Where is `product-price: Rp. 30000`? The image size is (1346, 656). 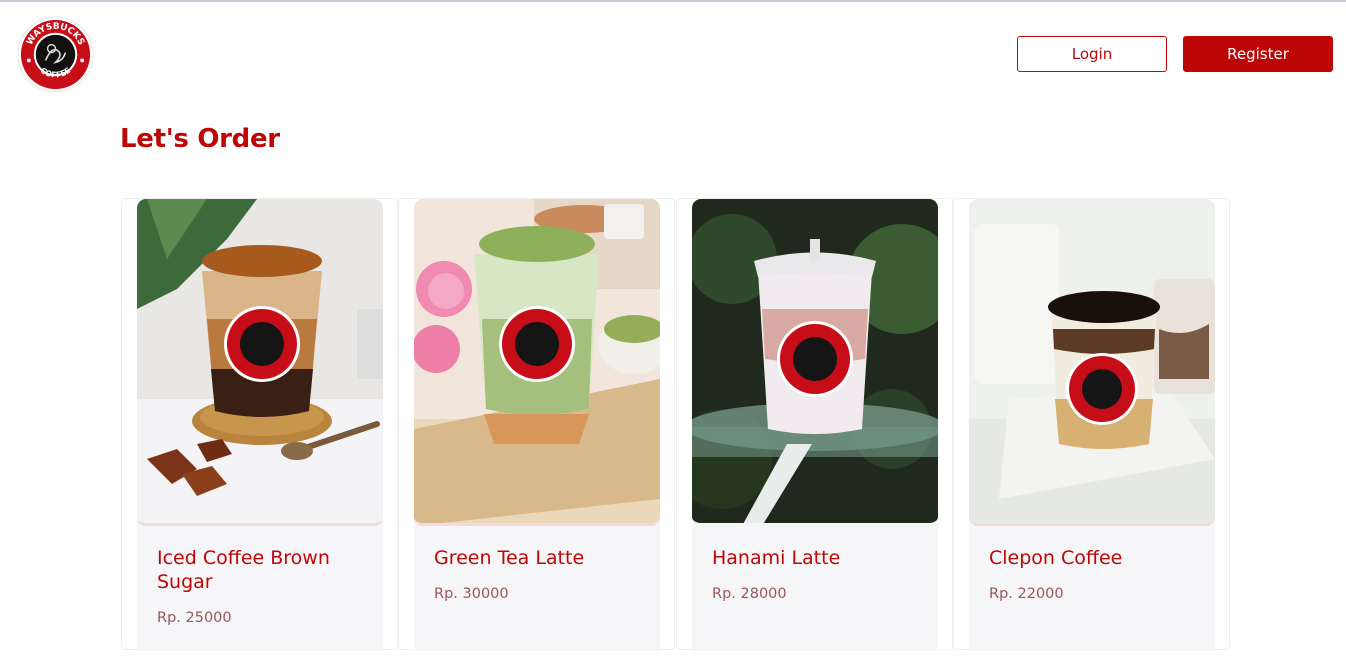 product-price: Rp. 30000 is located at coordinates (471, 594).